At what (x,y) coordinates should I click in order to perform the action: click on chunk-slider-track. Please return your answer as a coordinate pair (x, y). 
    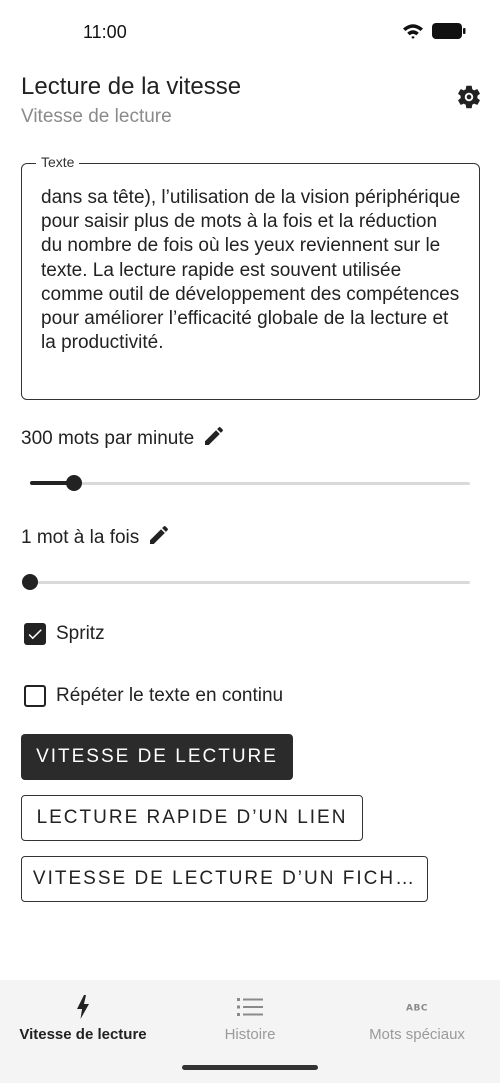
    Looking at the image, I should click on (250, 582).